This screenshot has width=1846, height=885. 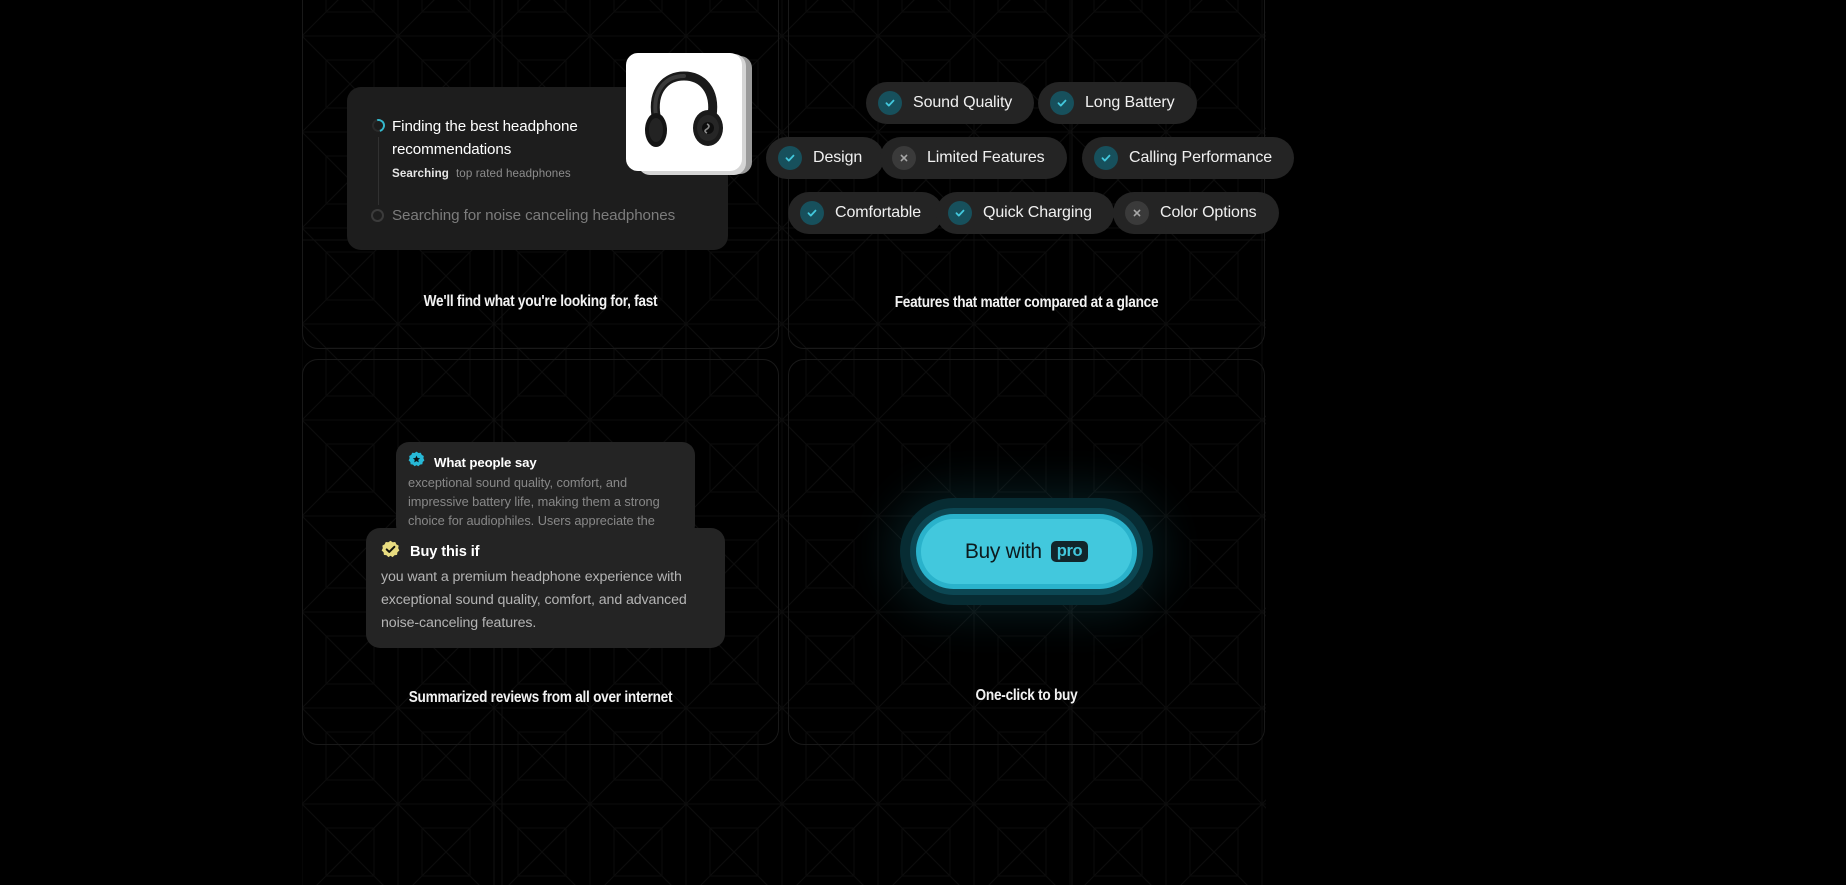 What do you see at coordinates (420, 173) in the screenshot?
I see `search-step-1-status: Searching` at bounding box center [420, 173].